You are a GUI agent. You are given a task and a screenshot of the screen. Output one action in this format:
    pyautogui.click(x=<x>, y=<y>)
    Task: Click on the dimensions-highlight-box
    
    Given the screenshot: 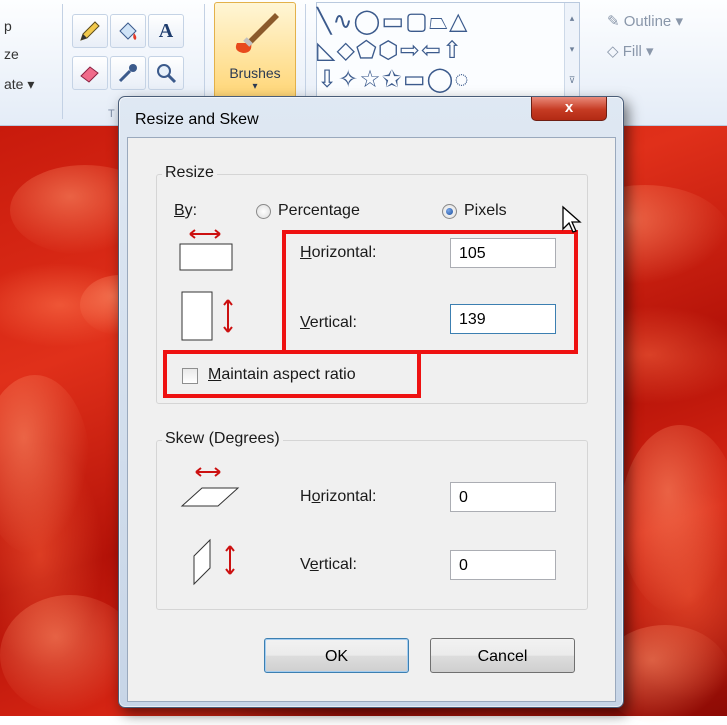 What is the action you would take?
    pyautogui.click(x=430, y=292)
    